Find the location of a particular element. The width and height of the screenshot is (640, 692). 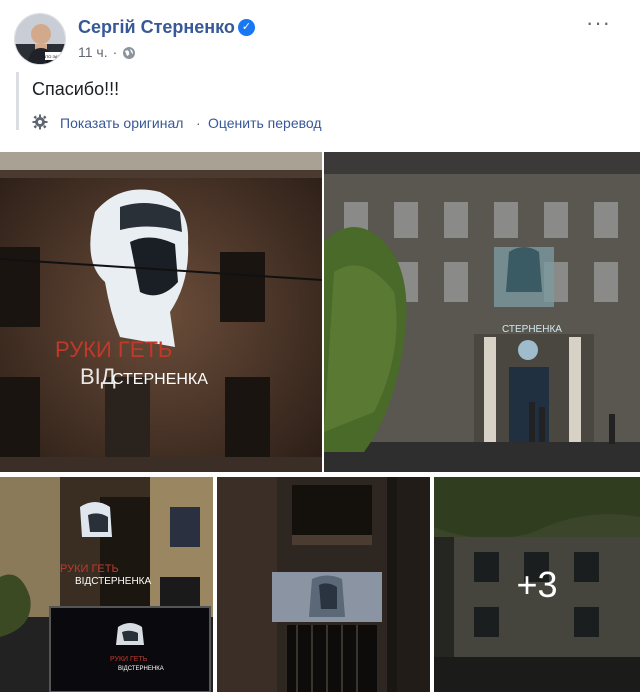

more-options-icon: ··· is located at coordinates (598, 23).